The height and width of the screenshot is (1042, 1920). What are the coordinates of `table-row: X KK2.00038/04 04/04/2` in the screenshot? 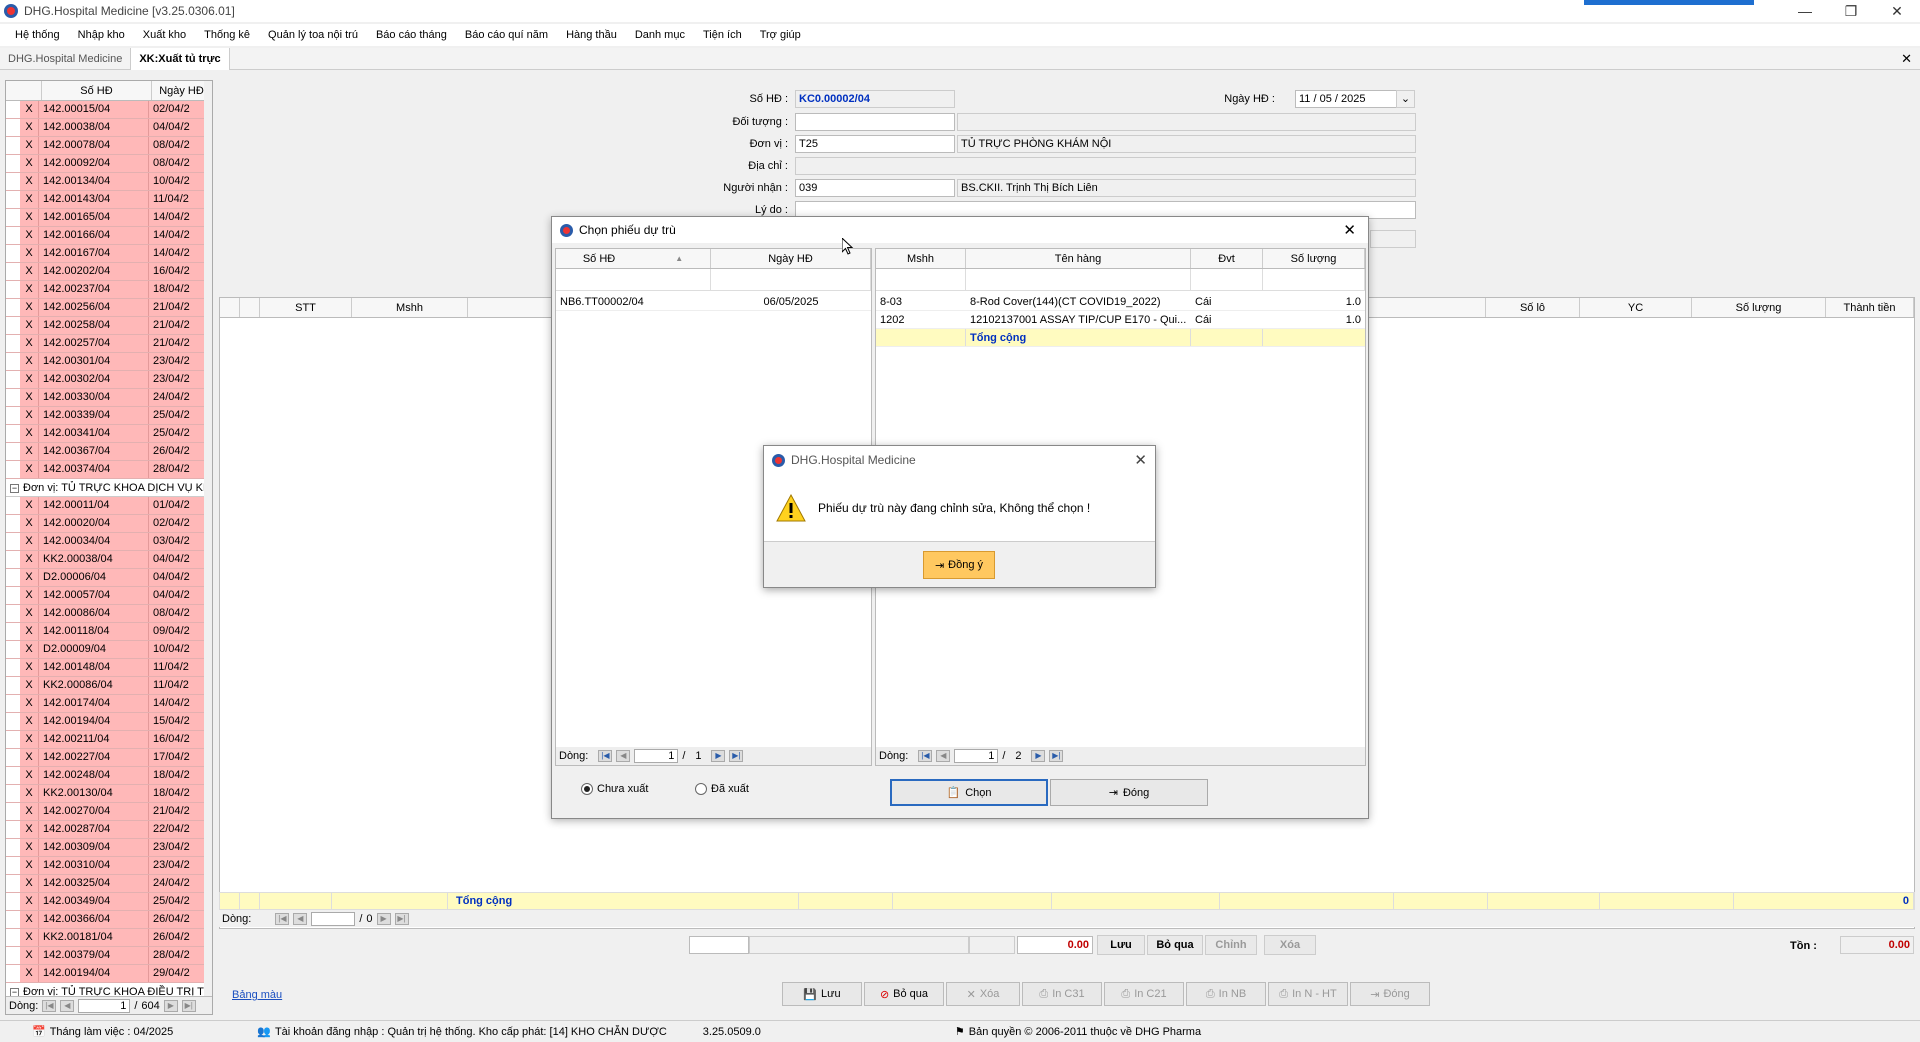 It's located at (109, 560).